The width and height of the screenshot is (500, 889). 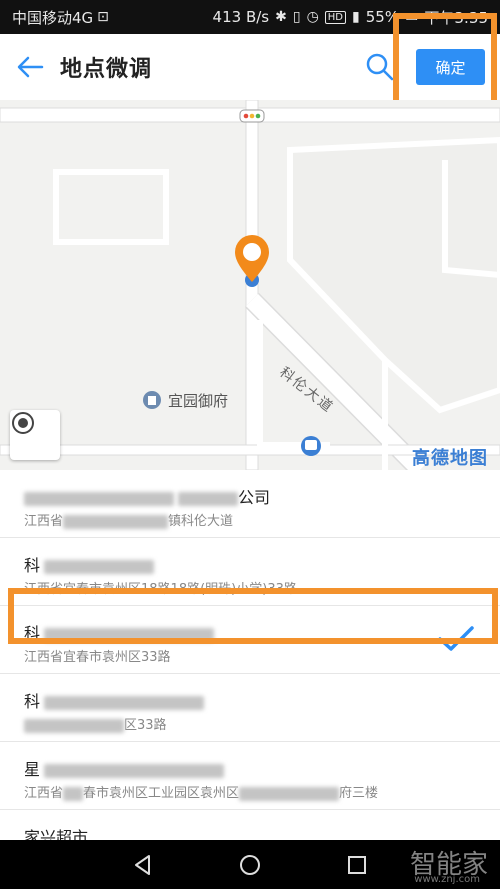 I want to click on item-name-suffix: 公司, so click(x=254, y=497).